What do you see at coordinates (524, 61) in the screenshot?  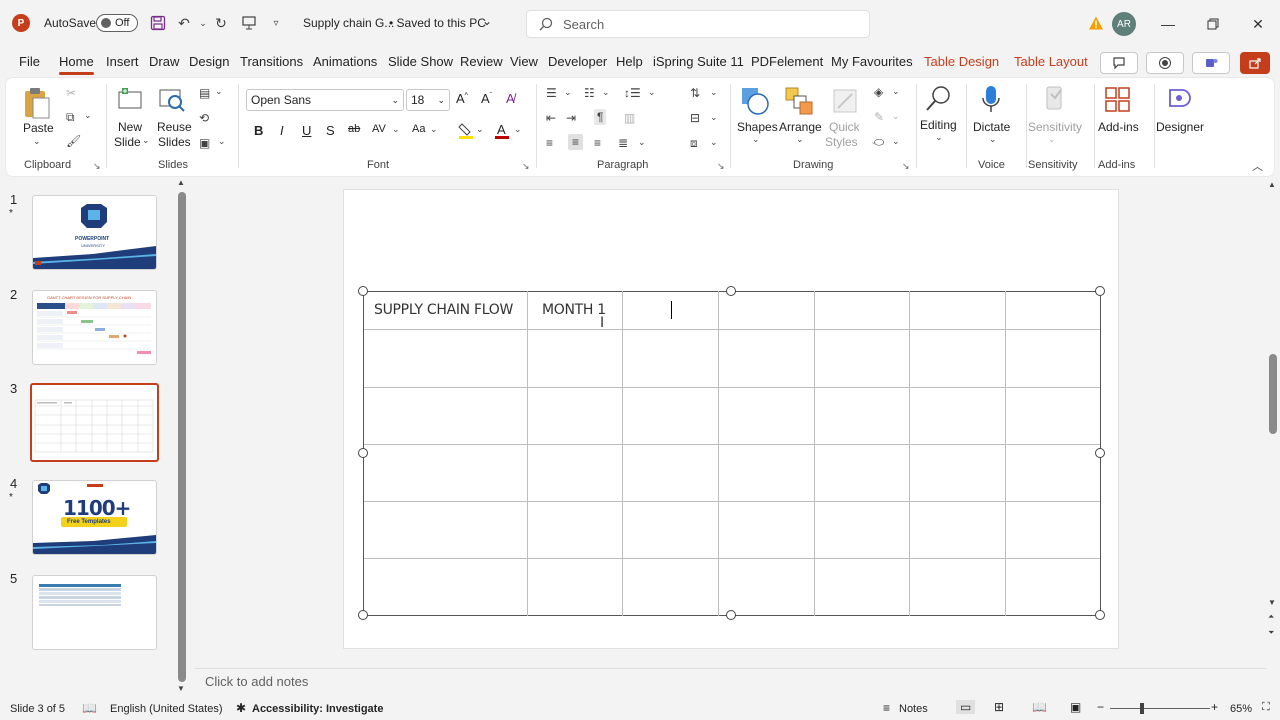 I see `tab-view: View` at bounding box center [524, 61].